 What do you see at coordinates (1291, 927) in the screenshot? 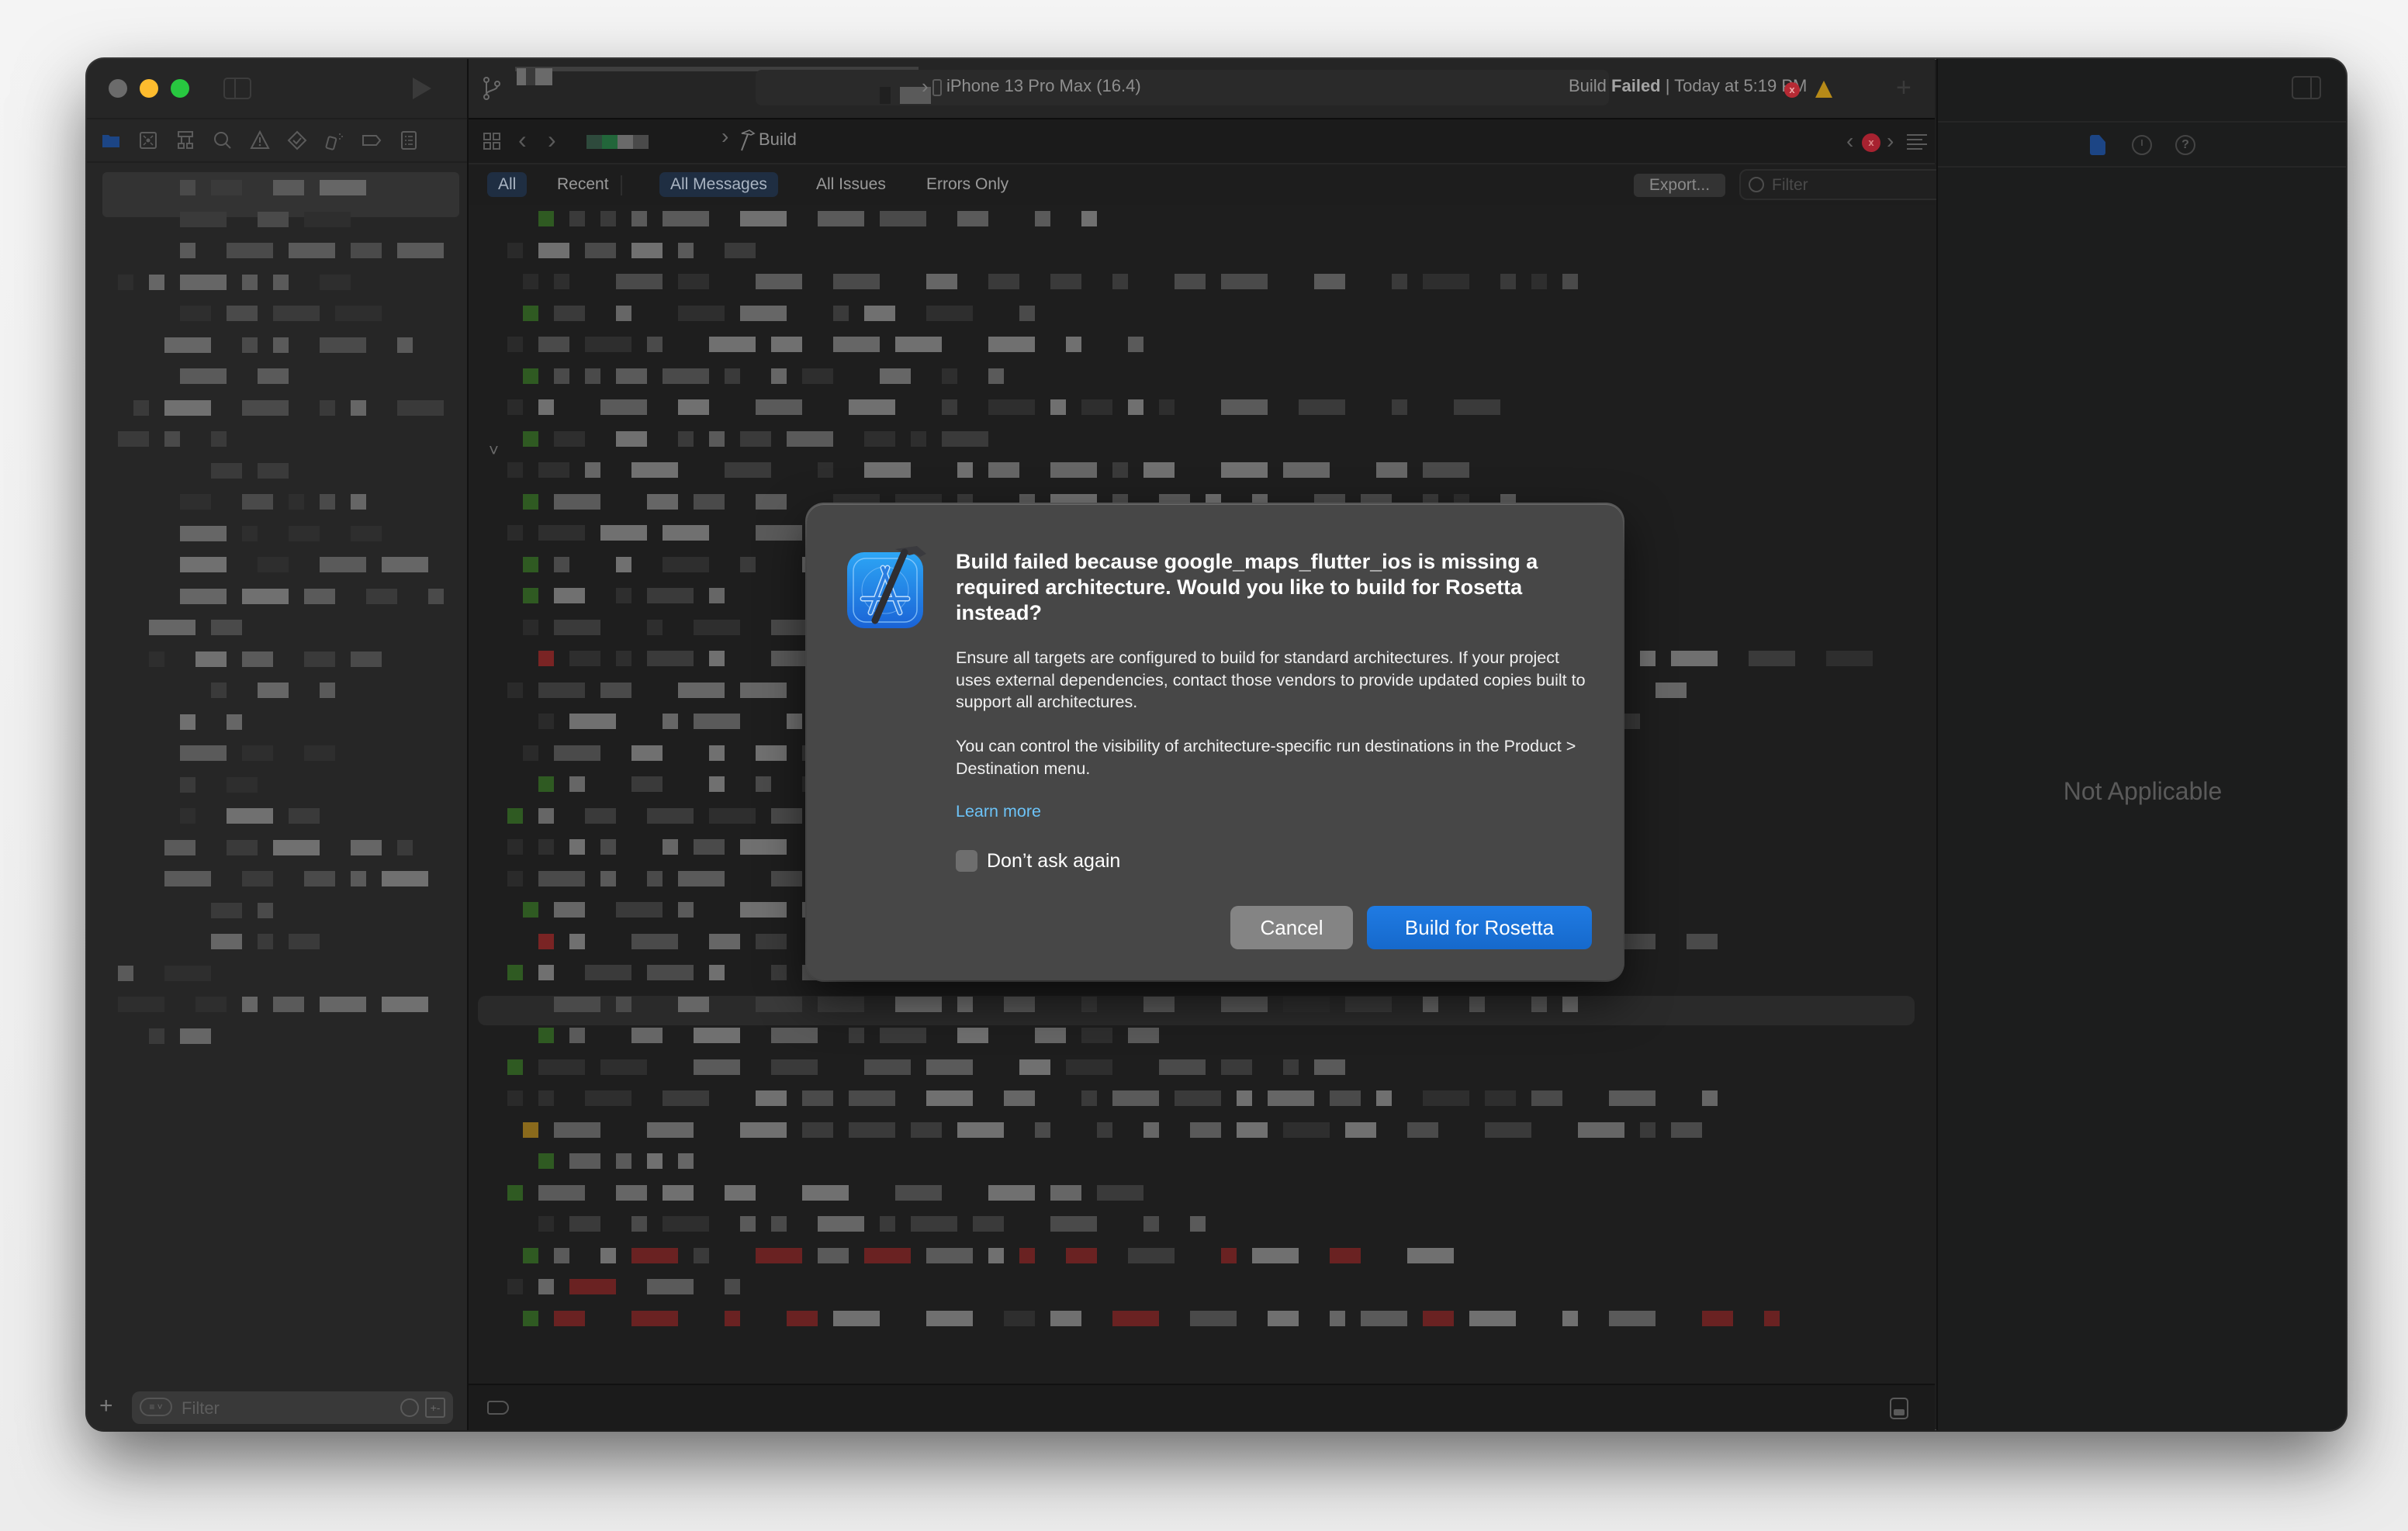
I see `cancel-button: Cancel` at bounding box center [1291, 927].